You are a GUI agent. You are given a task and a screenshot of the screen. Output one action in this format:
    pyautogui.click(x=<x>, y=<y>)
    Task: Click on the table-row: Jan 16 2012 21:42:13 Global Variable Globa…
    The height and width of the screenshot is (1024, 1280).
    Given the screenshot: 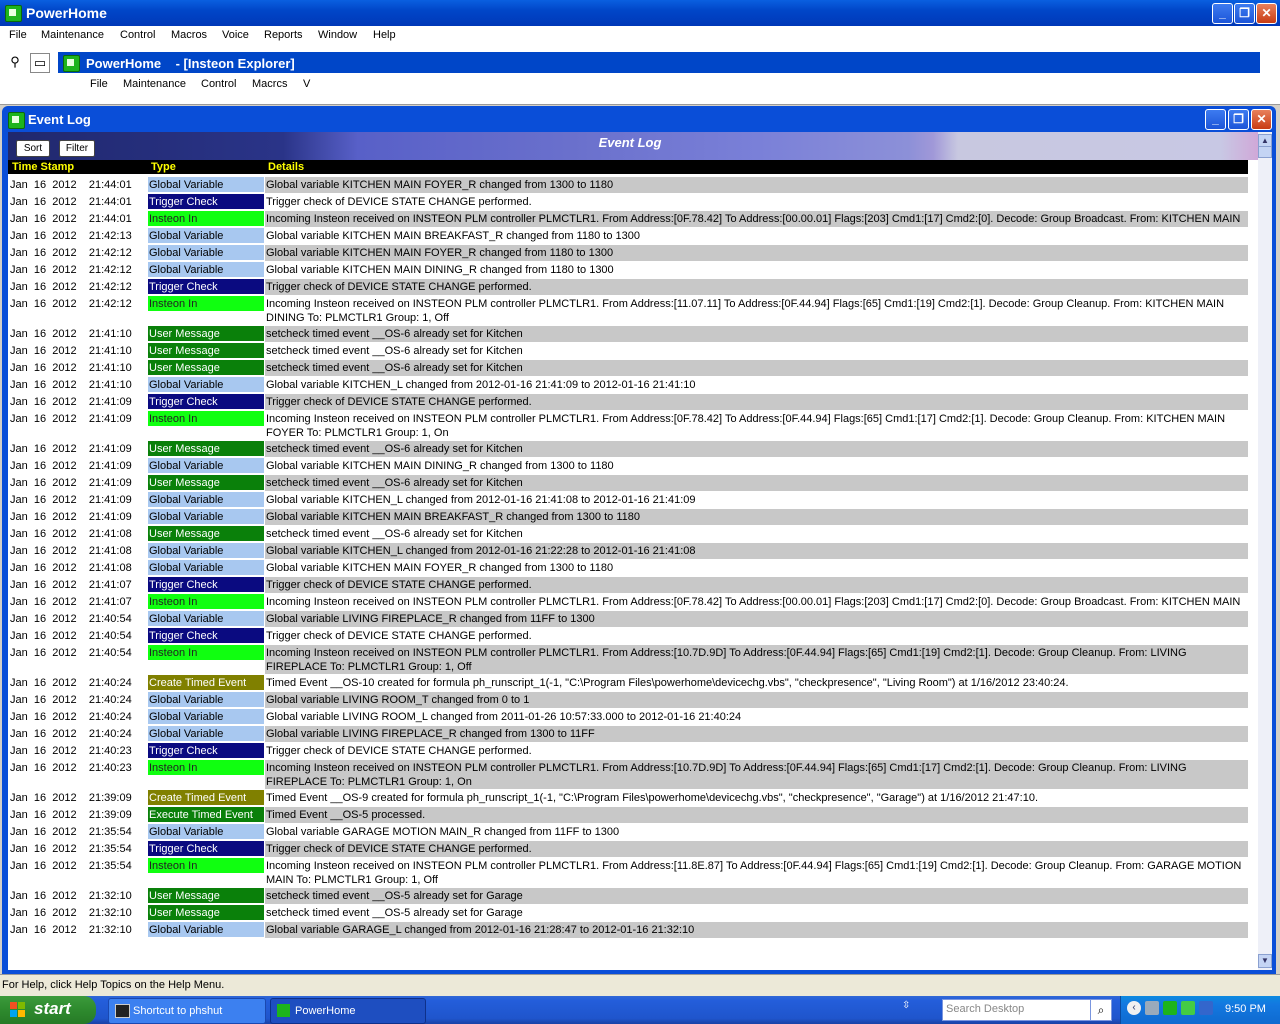 What is the action you would take?
    pyautogui.click(x=628, y=236)
    